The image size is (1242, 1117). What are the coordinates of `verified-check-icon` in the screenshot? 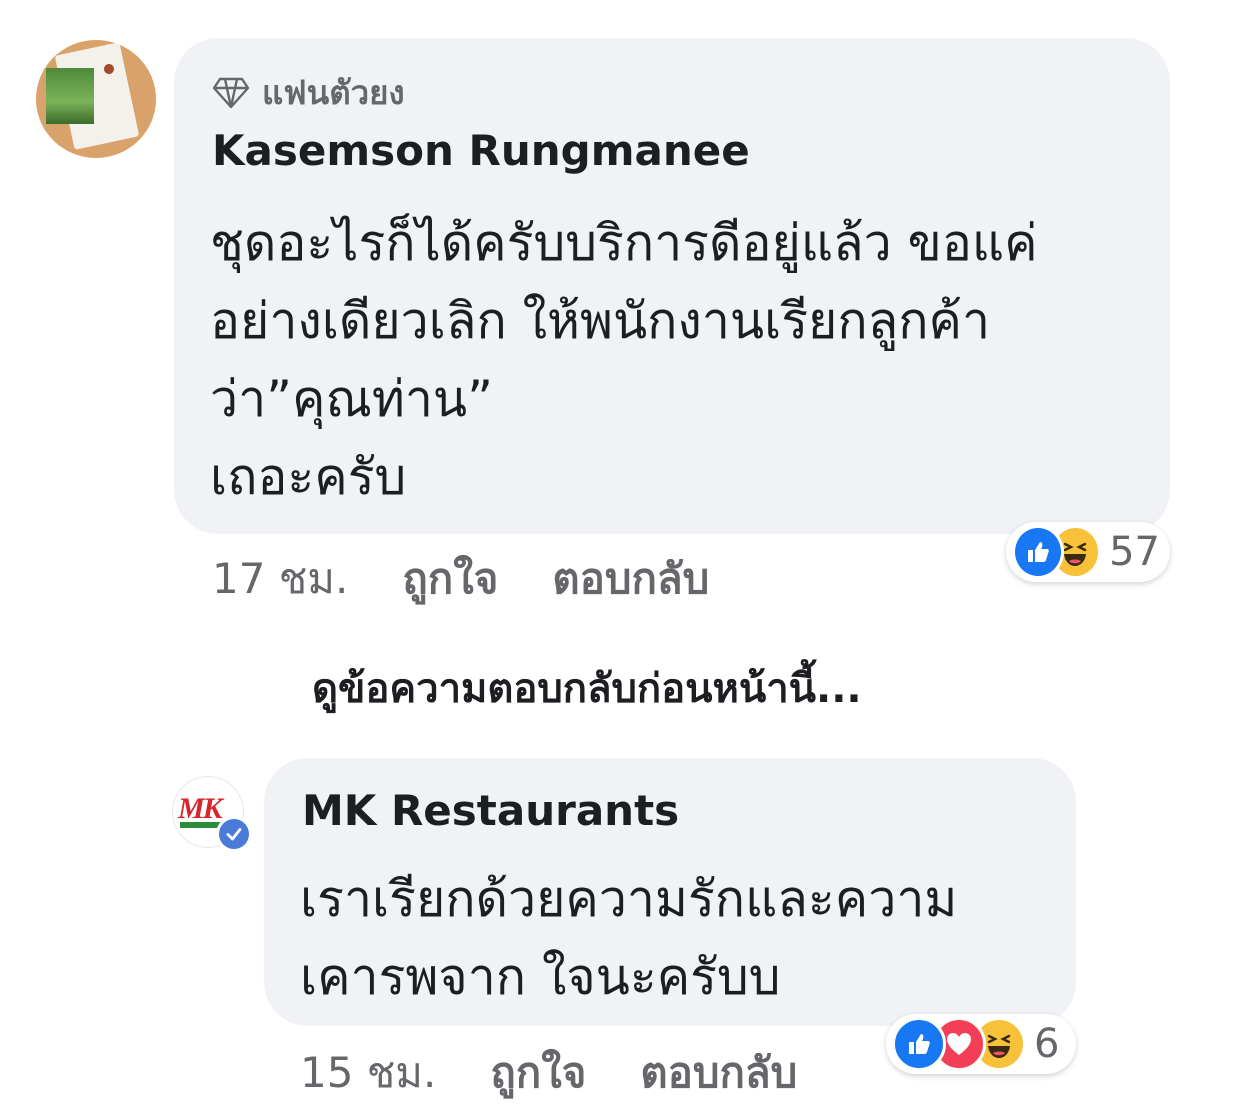 It's located at (234, 834).